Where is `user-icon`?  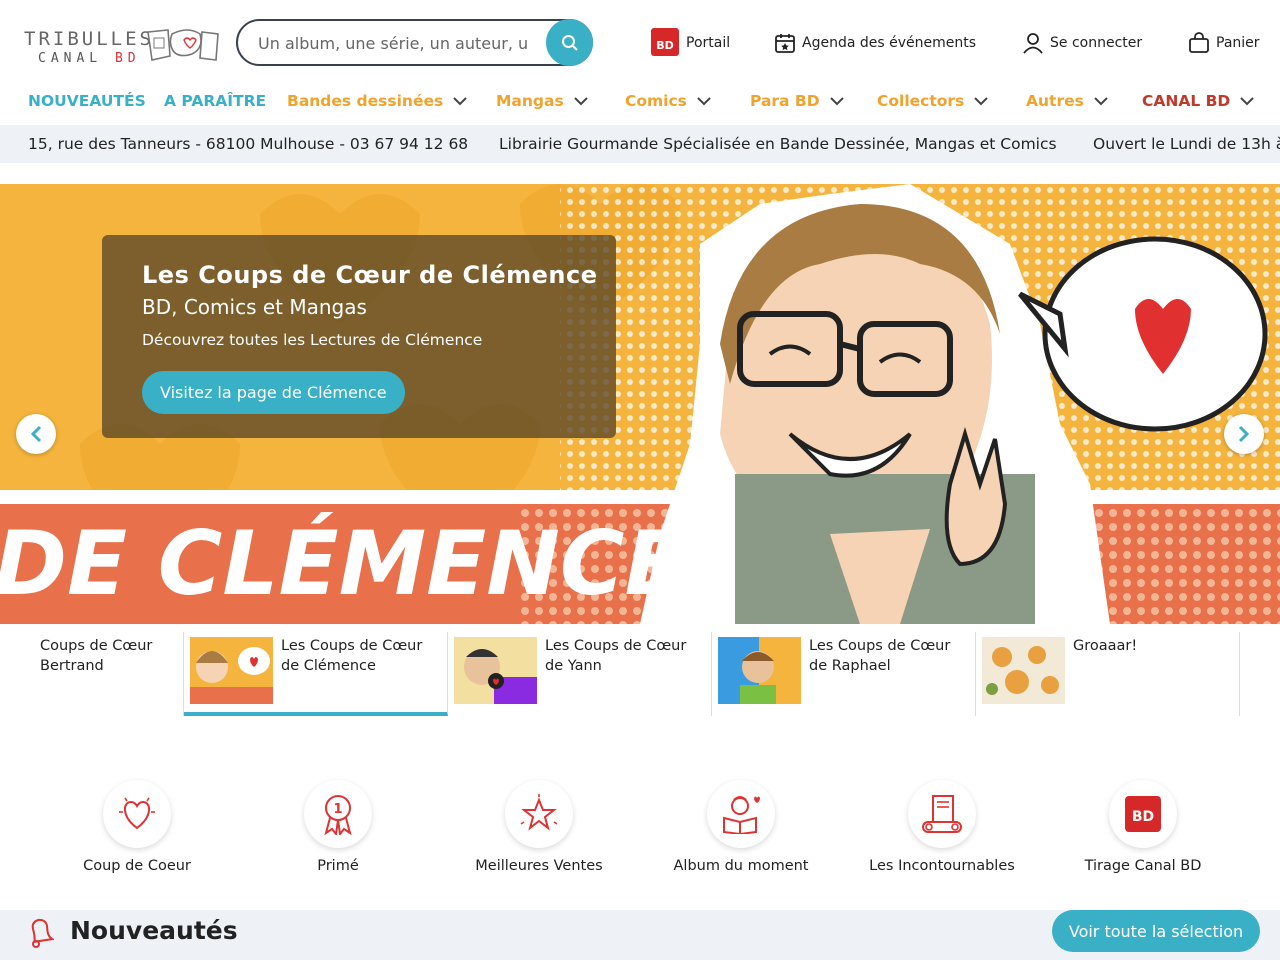
user-icon is located at coordinates (1033, 43).